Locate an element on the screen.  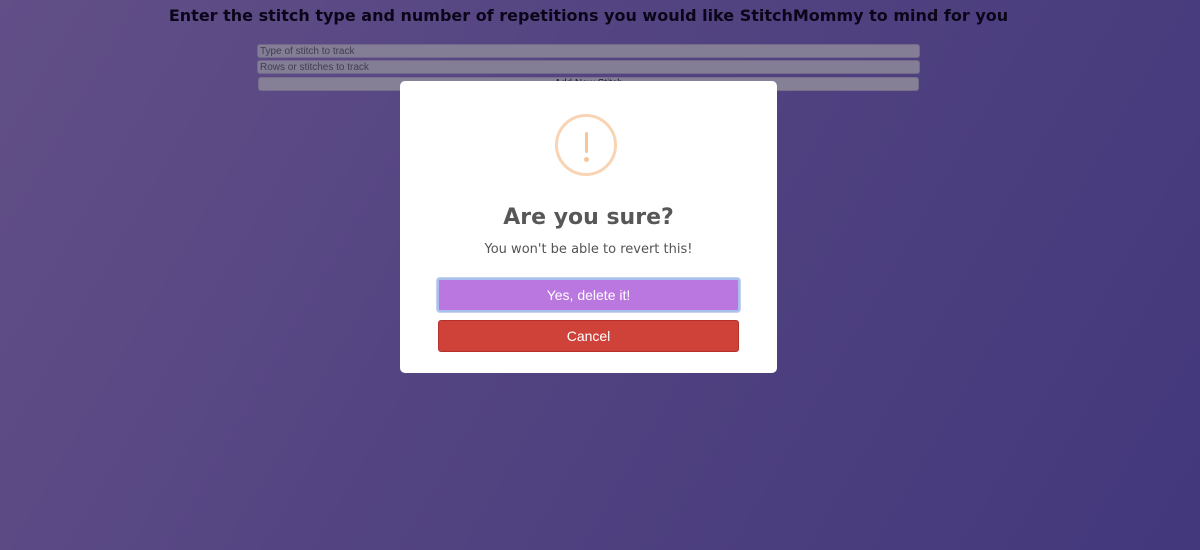
confirm-delete-button: Yes, delete it! is located at coordinates (588, 295).